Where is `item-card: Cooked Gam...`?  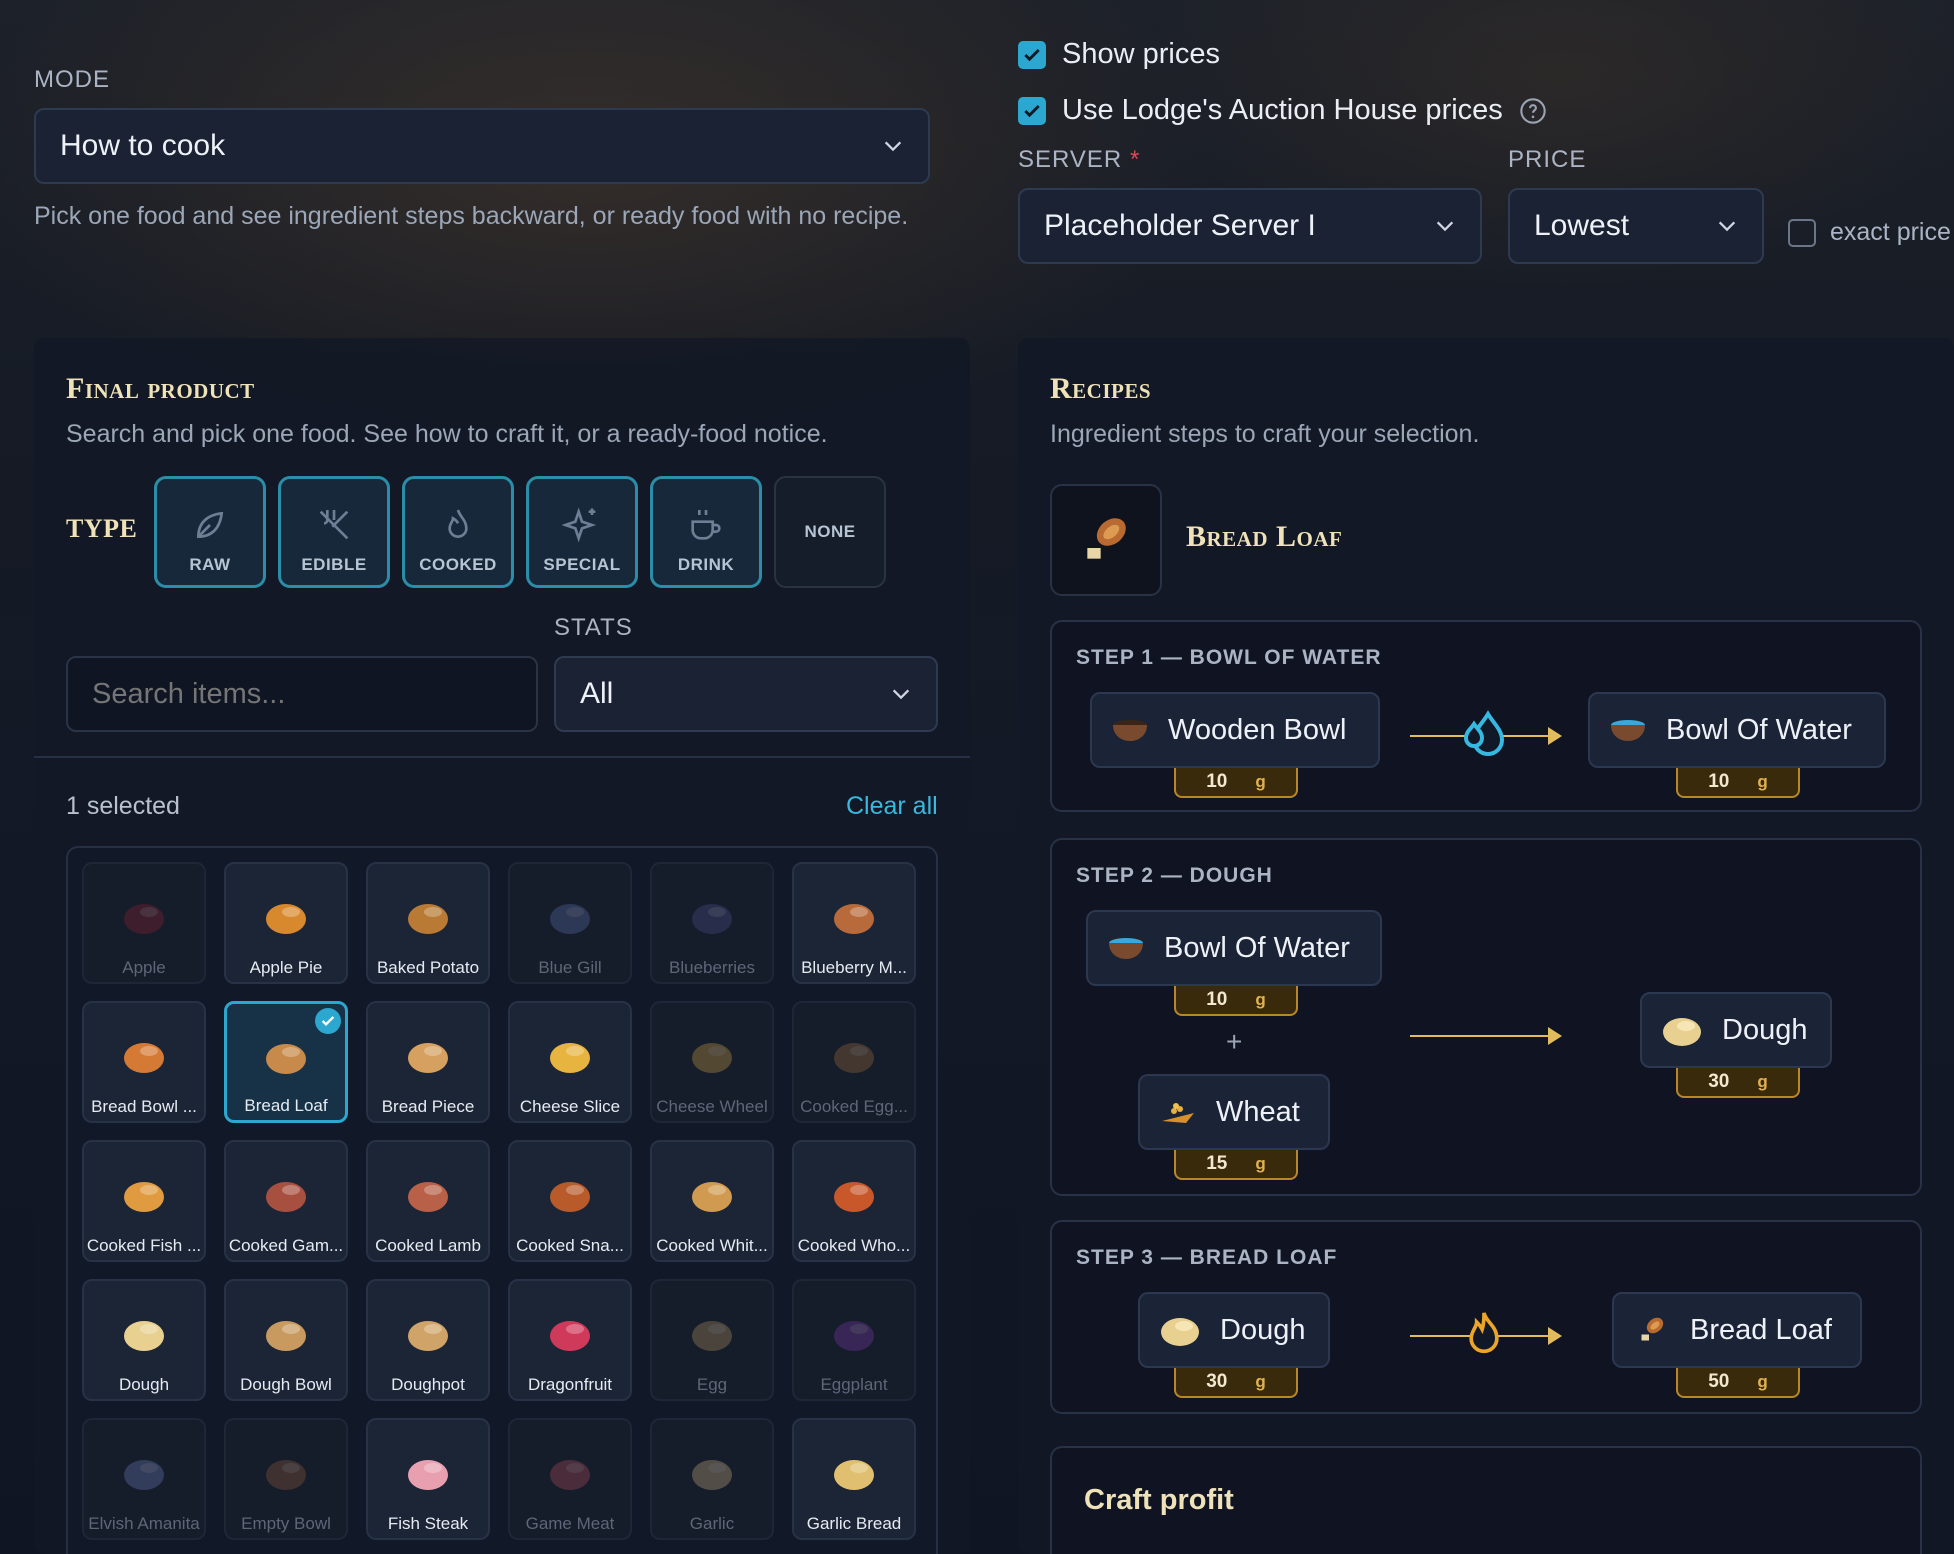
item-card: Cooked Gam... is located at coordinates (286, 1201).